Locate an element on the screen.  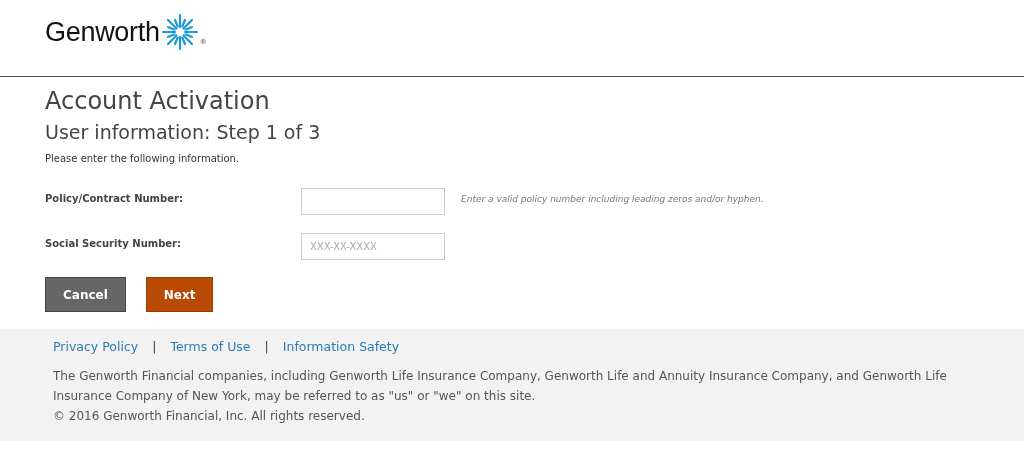
field-label: Social Security Number: is located at coordinates (114, 243).